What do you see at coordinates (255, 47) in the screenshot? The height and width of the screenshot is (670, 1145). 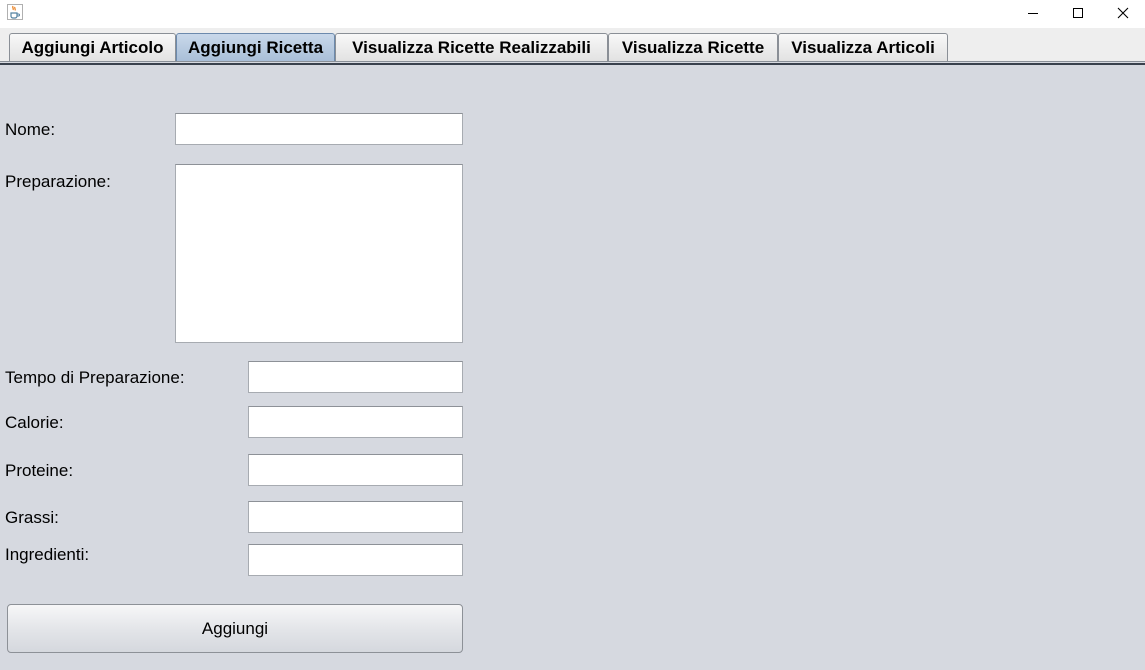 I see `tab-aggiungi-ricetta: Aggiungi Ricetta` at bounding box center [255, 47].